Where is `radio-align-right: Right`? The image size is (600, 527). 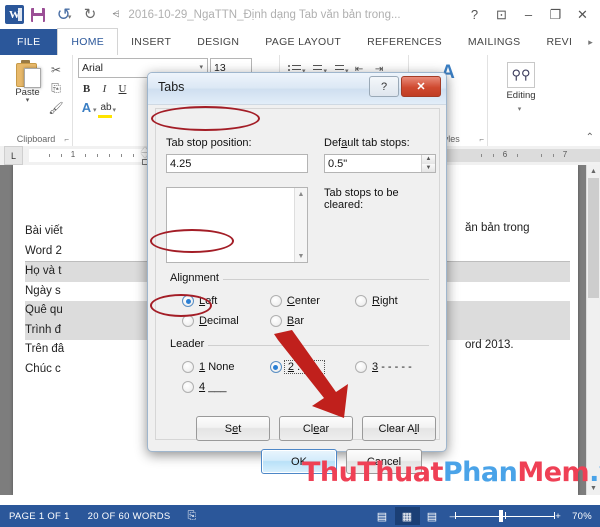
radio-align-right: Right is located at coordinates (392, 301).